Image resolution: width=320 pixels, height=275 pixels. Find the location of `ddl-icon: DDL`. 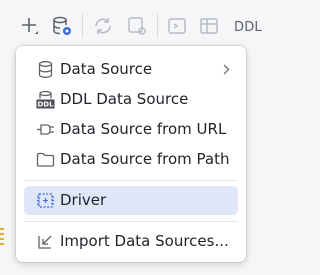

ddl-icon: DDL is located at coordinates (45, 99).